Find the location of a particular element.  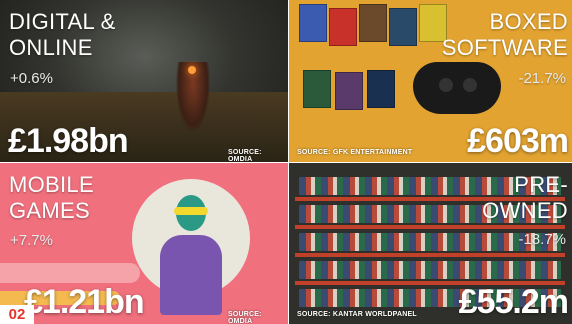

panel-title: MOBILE GAMES is located at coordinates (51, 197).